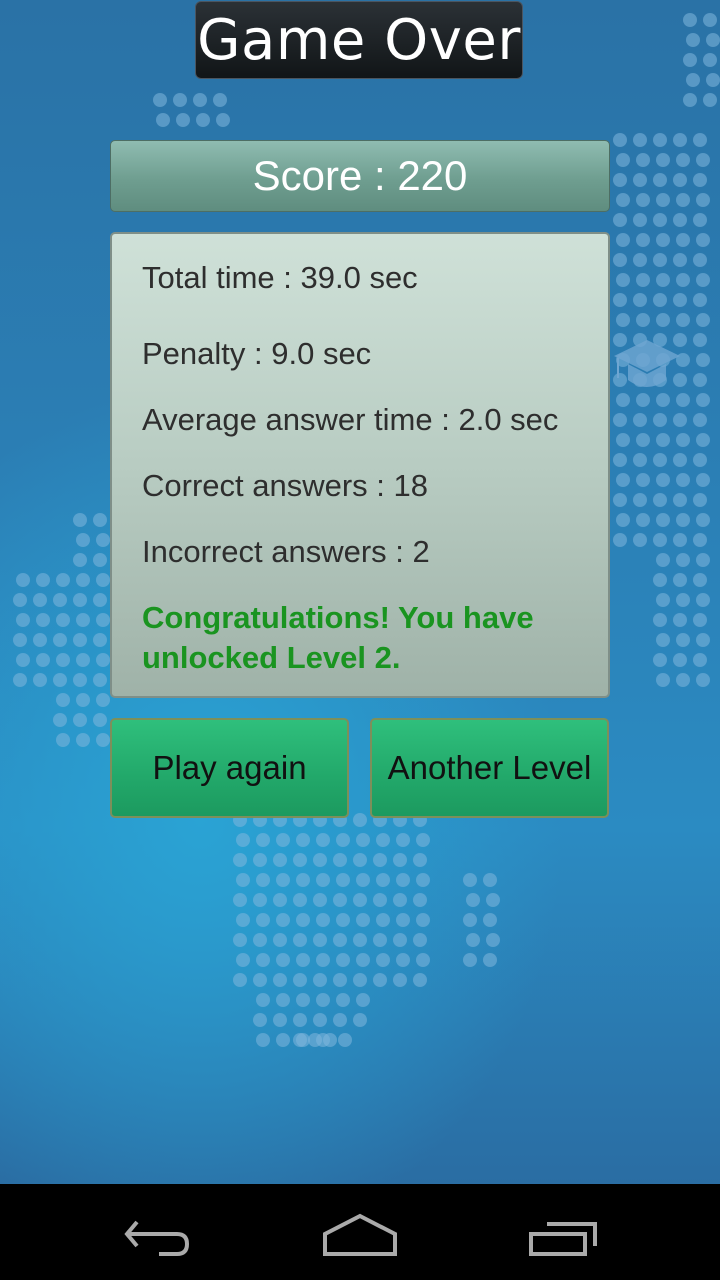 The width and height of the screenshot is (720, 1280). I want to click on nav-back-button, so click(160, 1234).